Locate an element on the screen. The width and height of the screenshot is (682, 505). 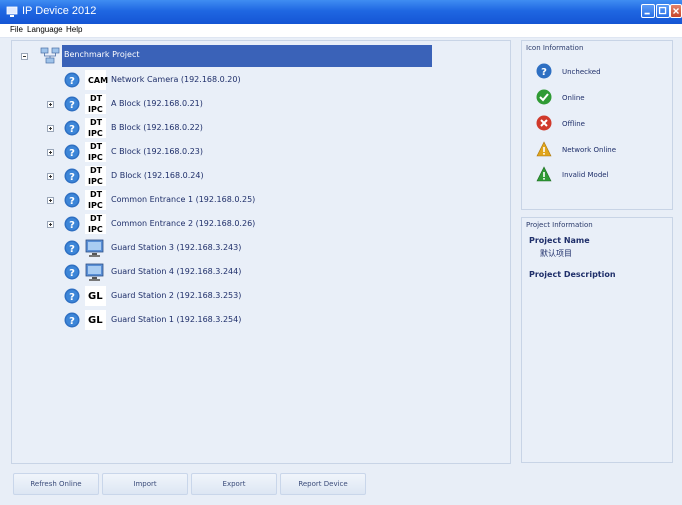
device-label: B Block (192.168.0.22) is located at coordinates (157, 127).